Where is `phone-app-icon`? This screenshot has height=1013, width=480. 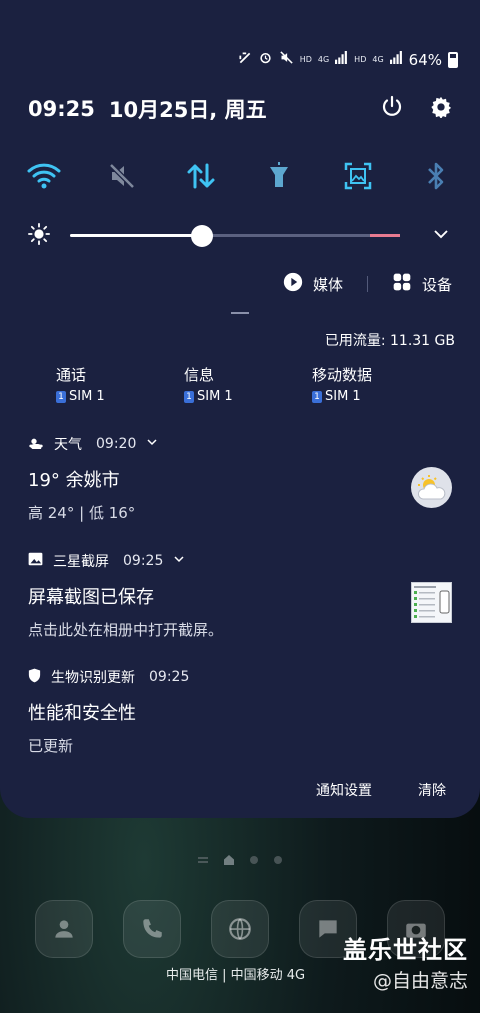 phone-app-icon is located at coordinates (152, 929).